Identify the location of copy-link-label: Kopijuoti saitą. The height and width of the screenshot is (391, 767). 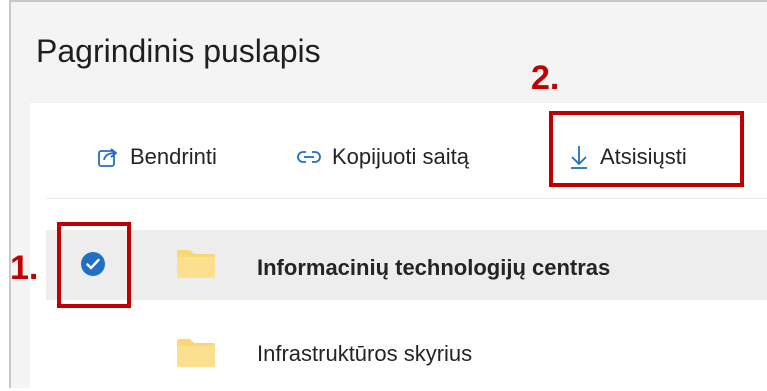
(400, 156).